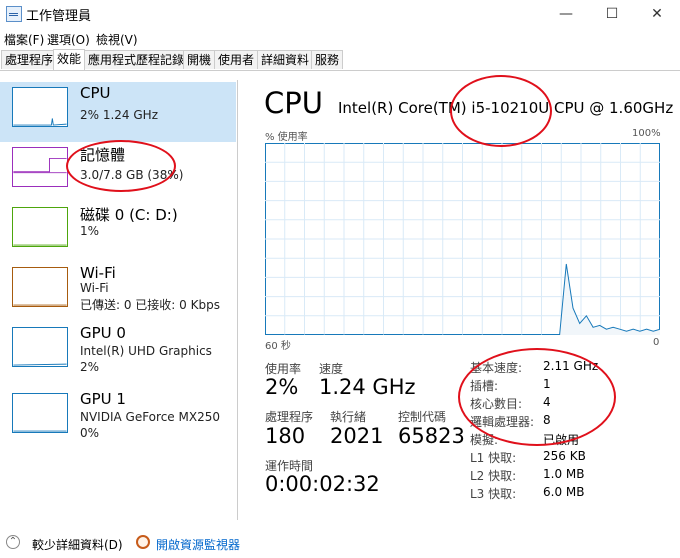 The width and height of the screenshot is (680, 558). What do you see at coordinates (496, 404) in the screenshot?
I see `spec-label: 核心數目:` at bounding box center [496, 404].